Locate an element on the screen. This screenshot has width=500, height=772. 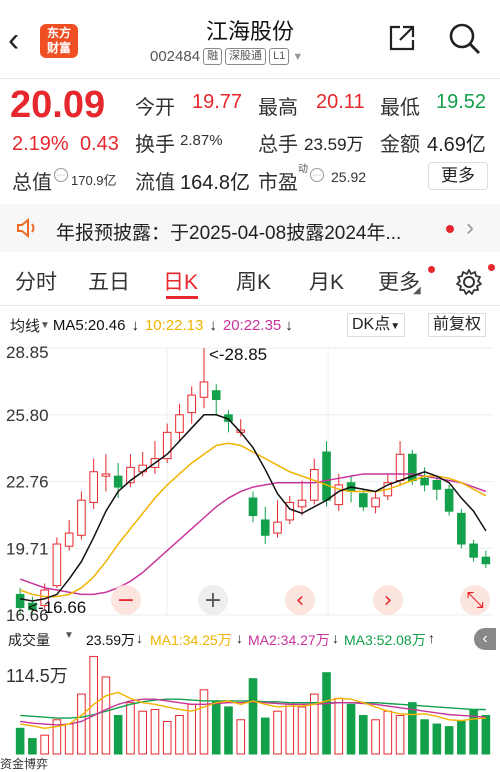
volume-selector: 成交量 is located at coordinates (29, 640).